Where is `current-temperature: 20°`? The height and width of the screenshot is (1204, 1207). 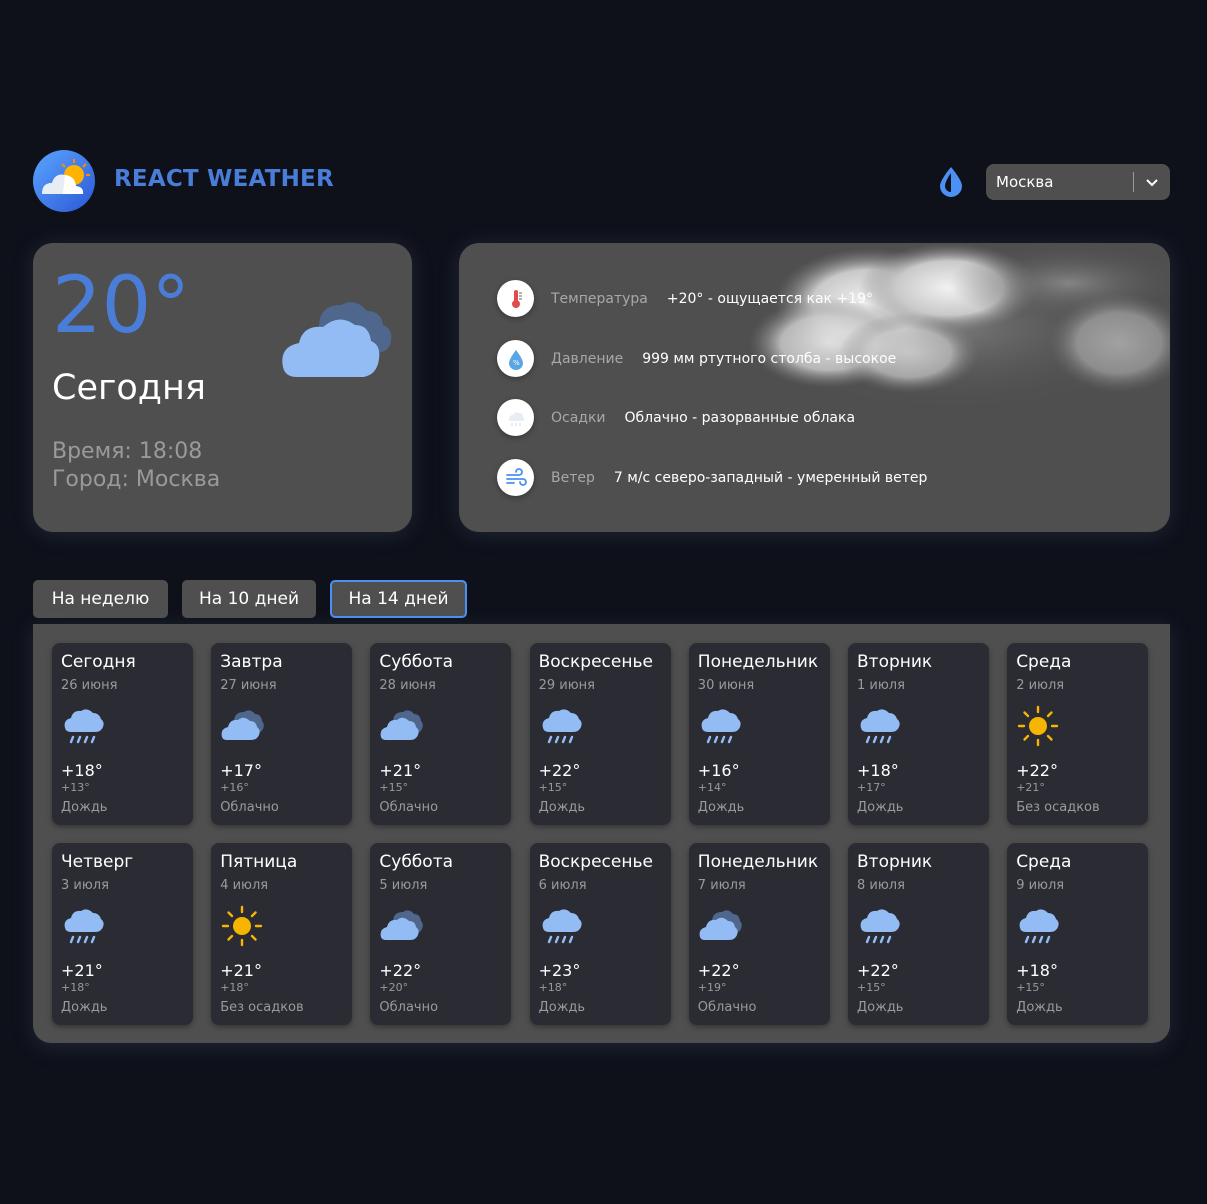
current-temperature: 20° is located at coordinates (121, 306).